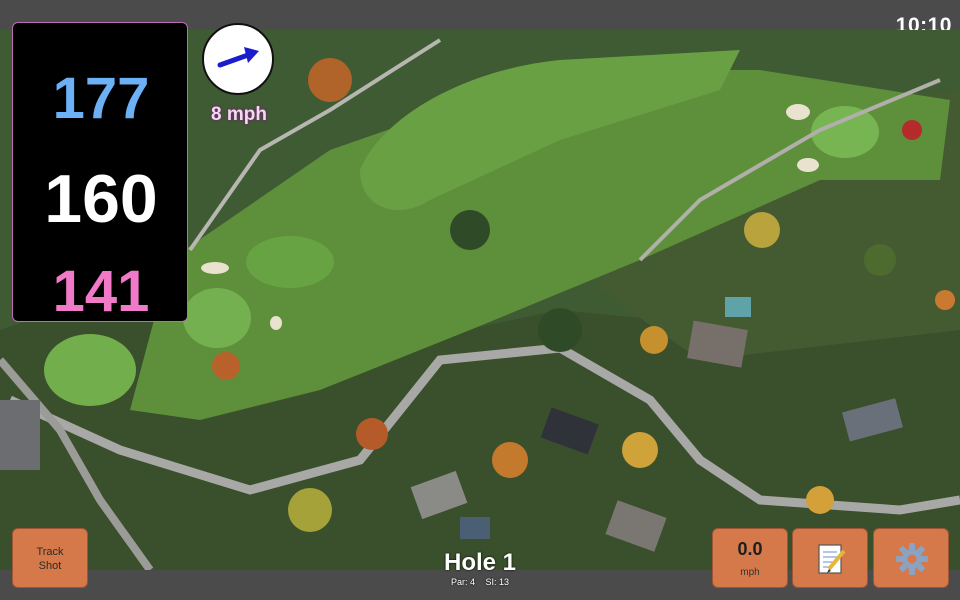 The height and width of the screenshot is (600, 960). I want to click on gear-icon, so click(912, 559).